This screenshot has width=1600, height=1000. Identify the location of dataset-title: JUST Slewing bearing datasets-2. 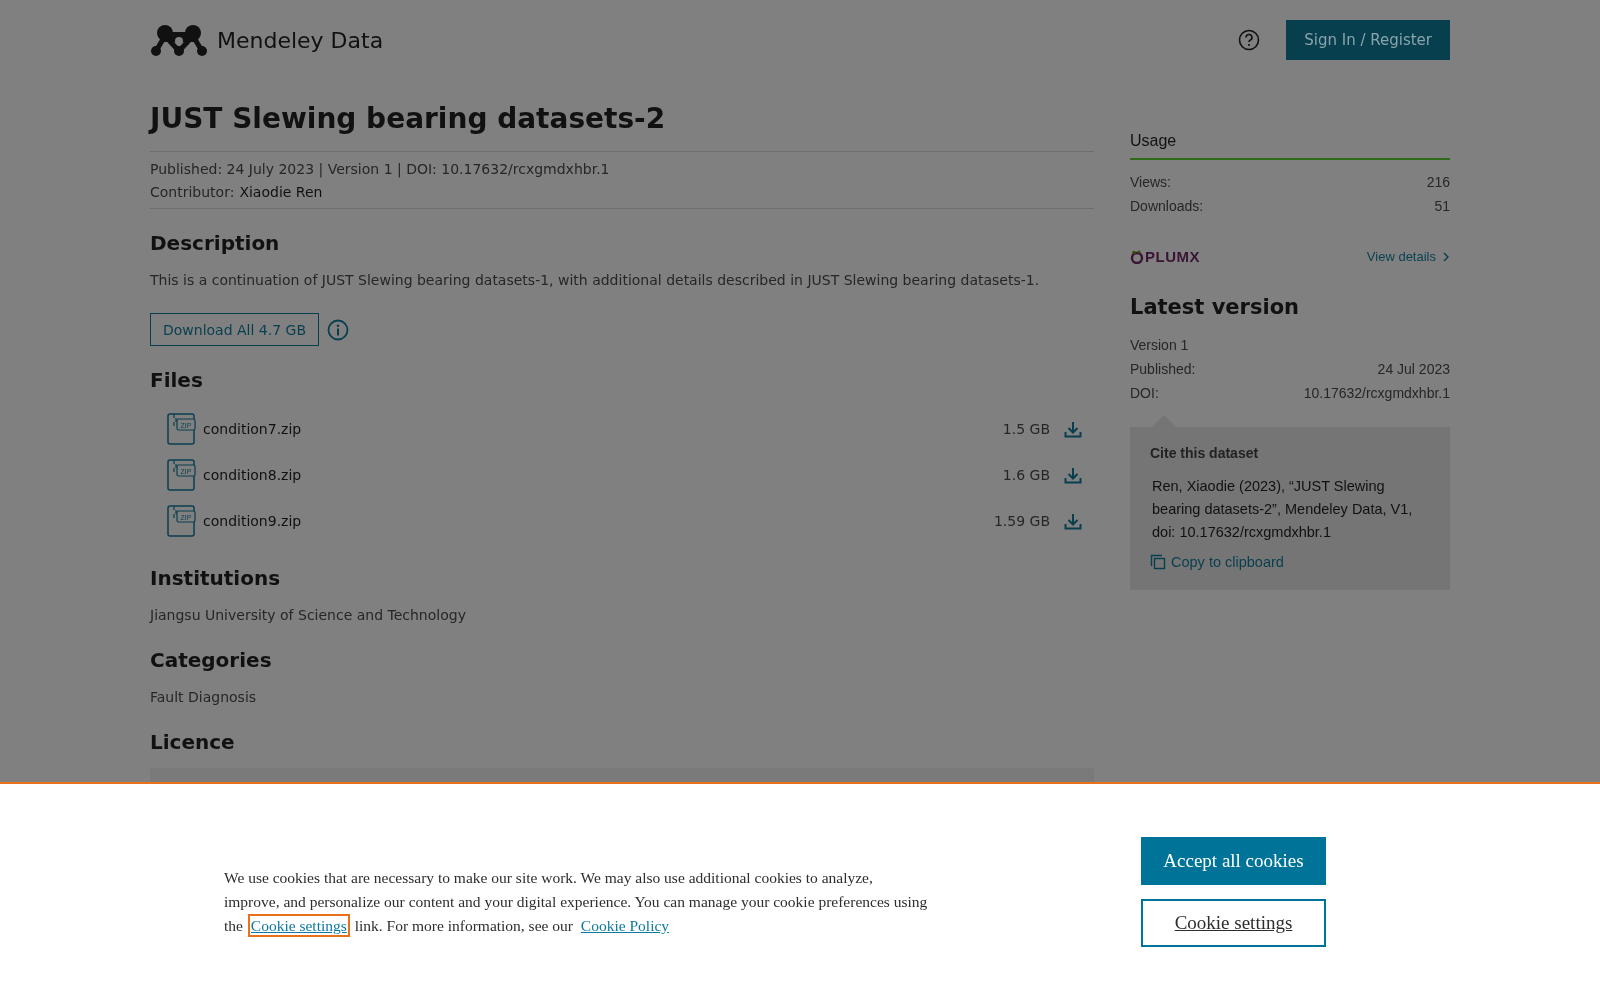
(408, 118).